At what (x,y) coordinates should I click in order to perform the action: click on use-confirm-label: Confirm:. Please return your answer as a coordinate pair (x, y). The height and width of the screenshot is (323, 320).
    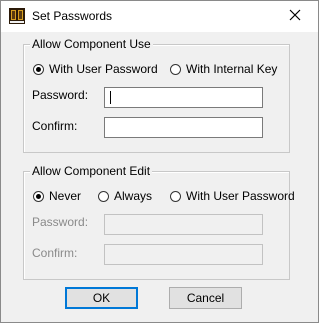
    Looking at the image, I should click on (55, 126).